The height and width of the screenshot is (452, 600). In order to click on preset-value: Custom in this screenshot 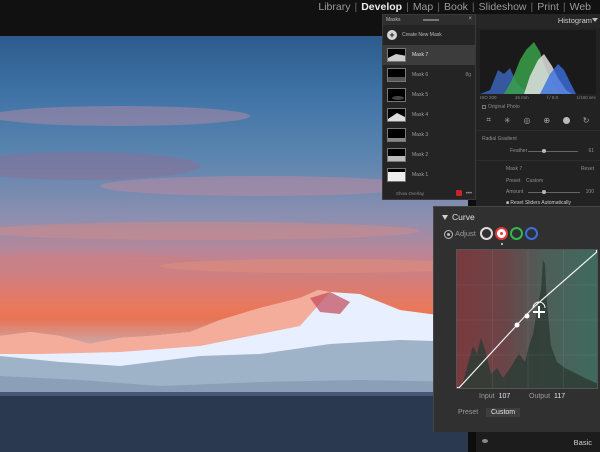, I will do `click(534, 181)`.